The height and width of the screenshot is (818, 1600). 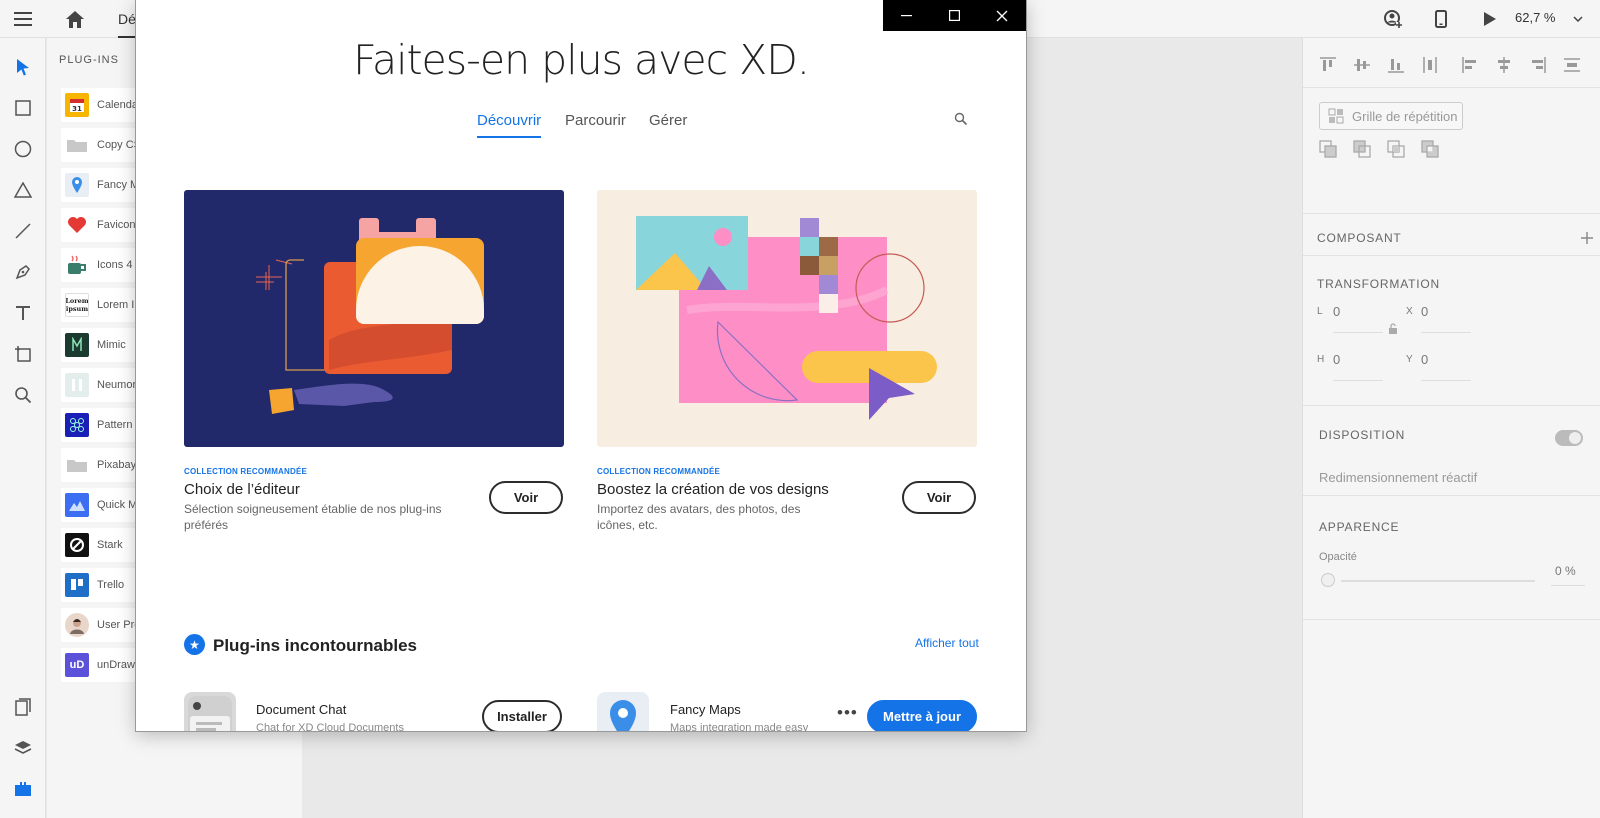 I want to click on assets-panel-icon, so click(x=23, y=707).